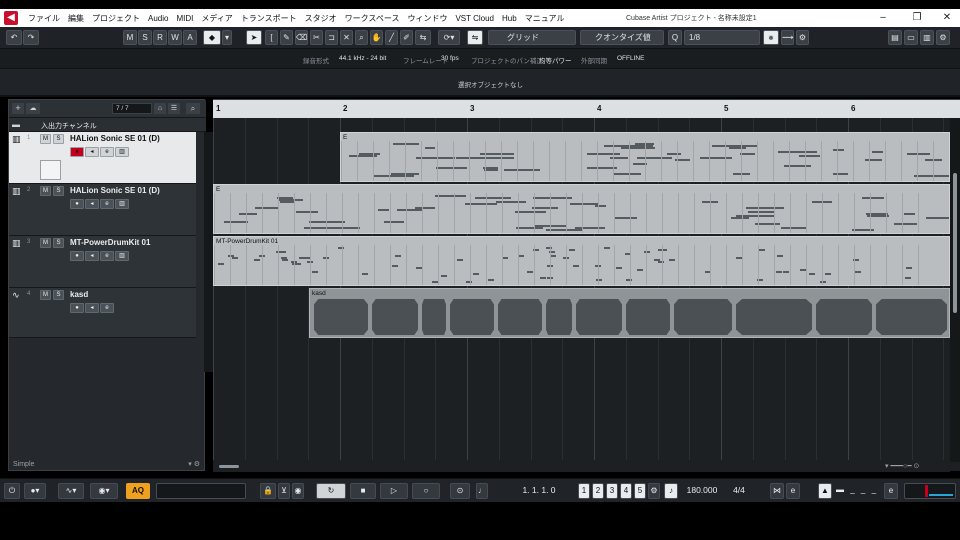  What do you see at coordinates (449, 37) in the screenshot?
I see `snap-toggle-icon: ⟳▾` at bounding box center [449, 37].